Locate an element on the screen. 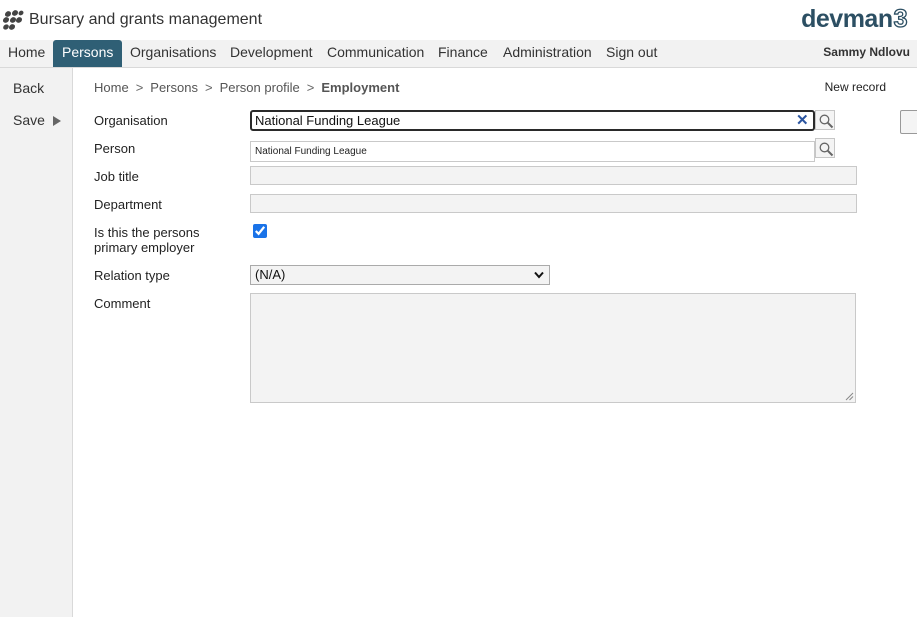 The image size is (917, 617). breadcrumb-home: Home is located at coordinates (111, 87).